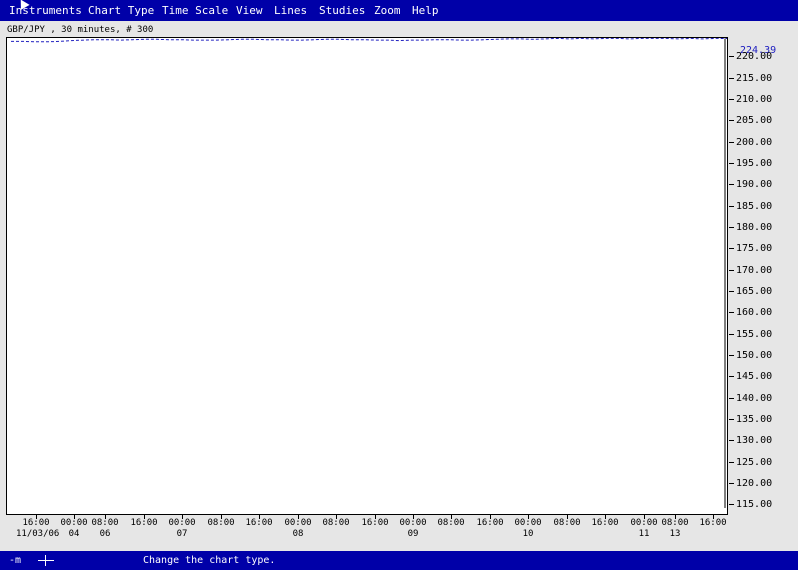 The image size is (798, 570). What do you see at coordinates (754, 270) in the screenshot?
I see `price-tick-label: 170.00` at bounding box center [754, 270].